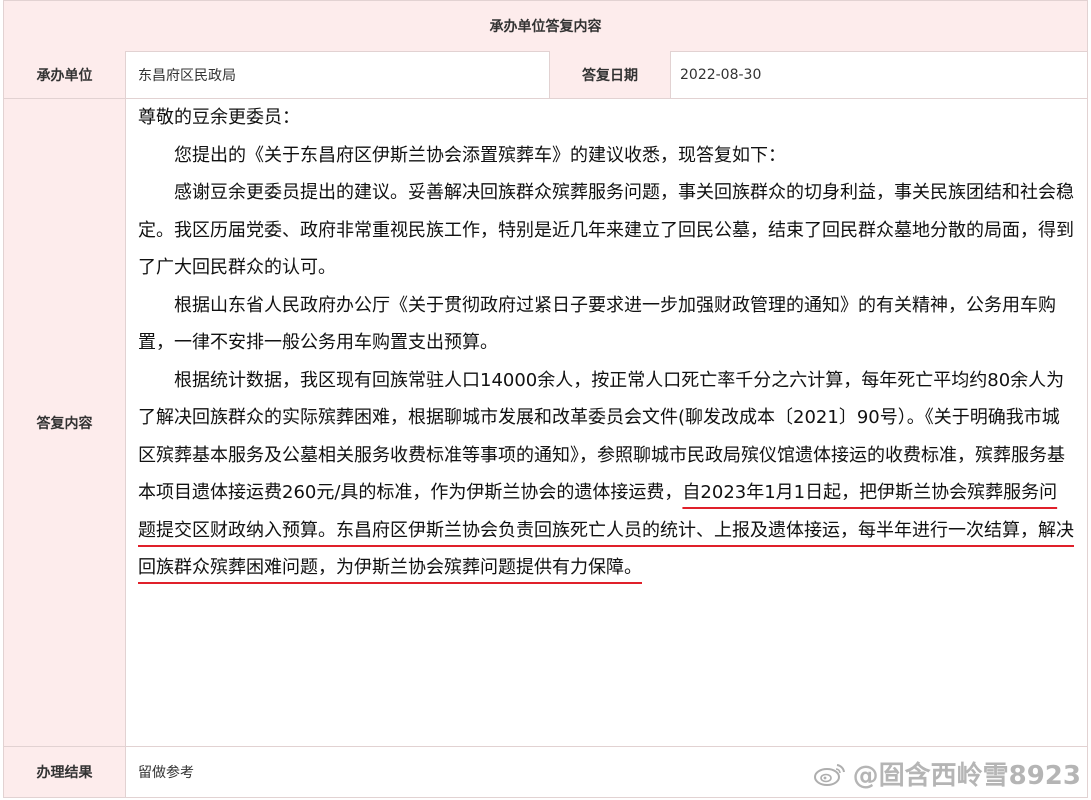 The height and width of the screenshot is (800, 1091). I want to click on watermark-text: @囼含西岭雪8923, so click(966, 776).